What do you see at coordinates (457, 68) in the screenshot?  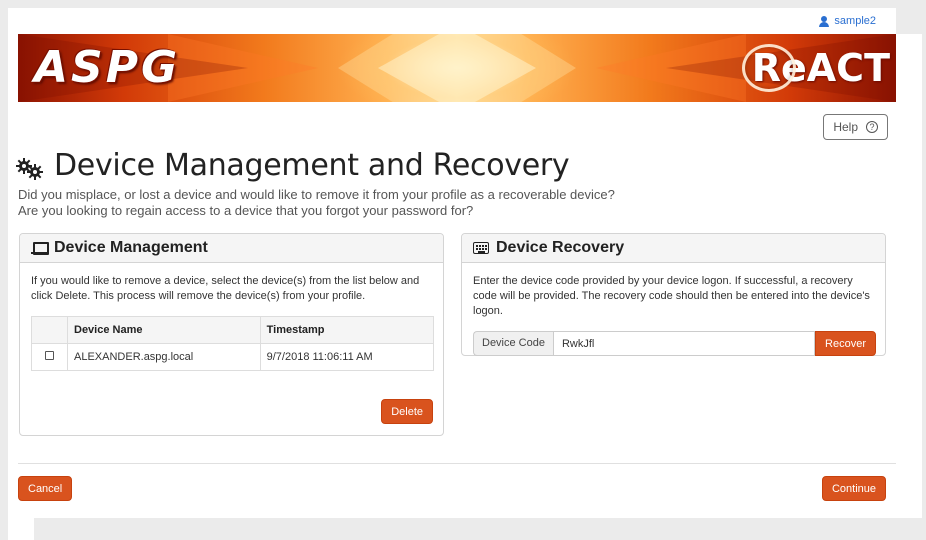 I see `header-banner: ASPG ReACT` at bounding box center [457, 68].